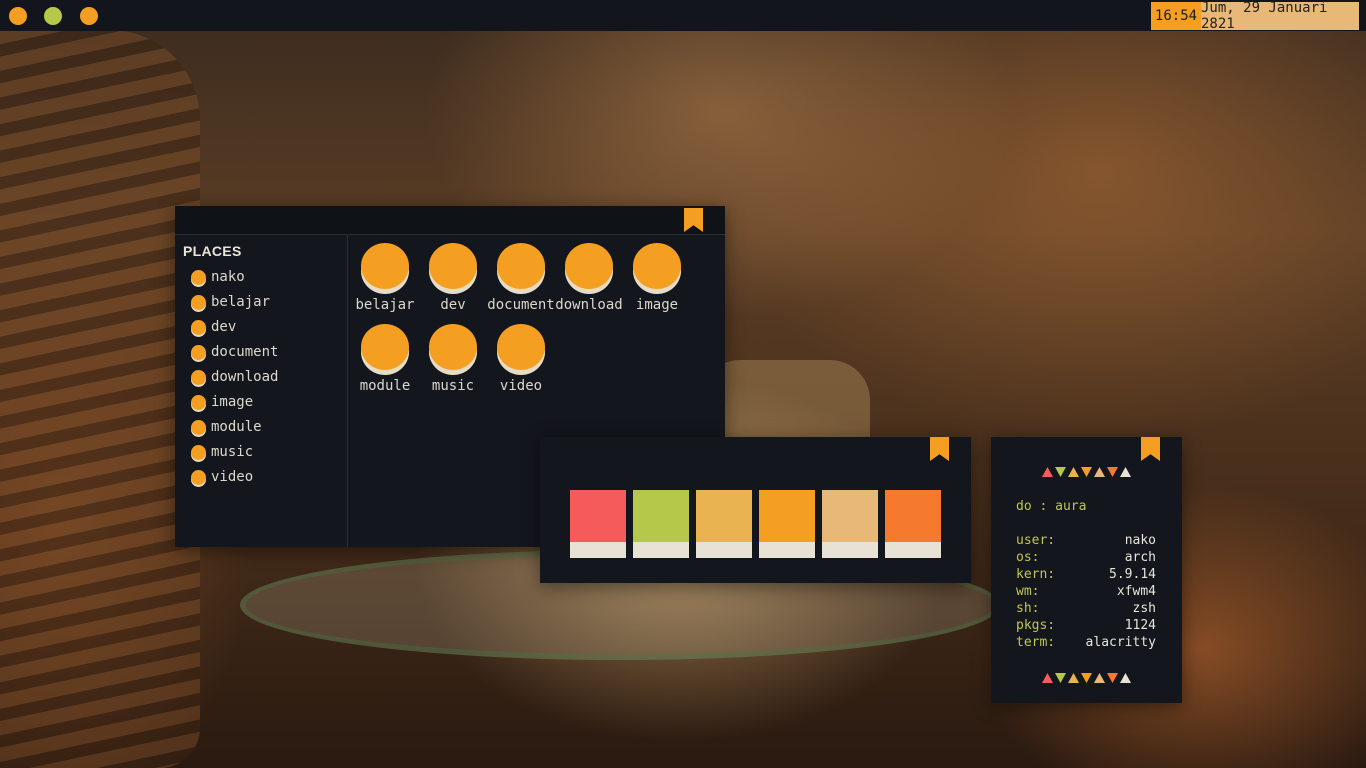  I want to click on info-row-sh: sh: zsh, so click(1086, 609).